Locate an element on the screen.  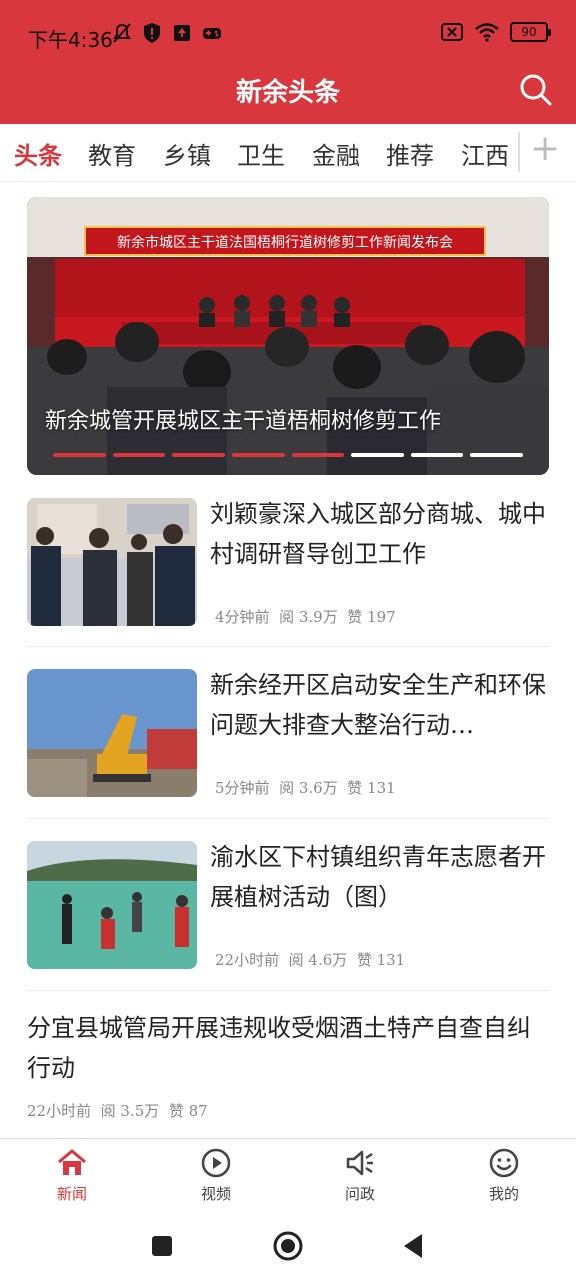
search-icon is located at coordinates (536, 90).